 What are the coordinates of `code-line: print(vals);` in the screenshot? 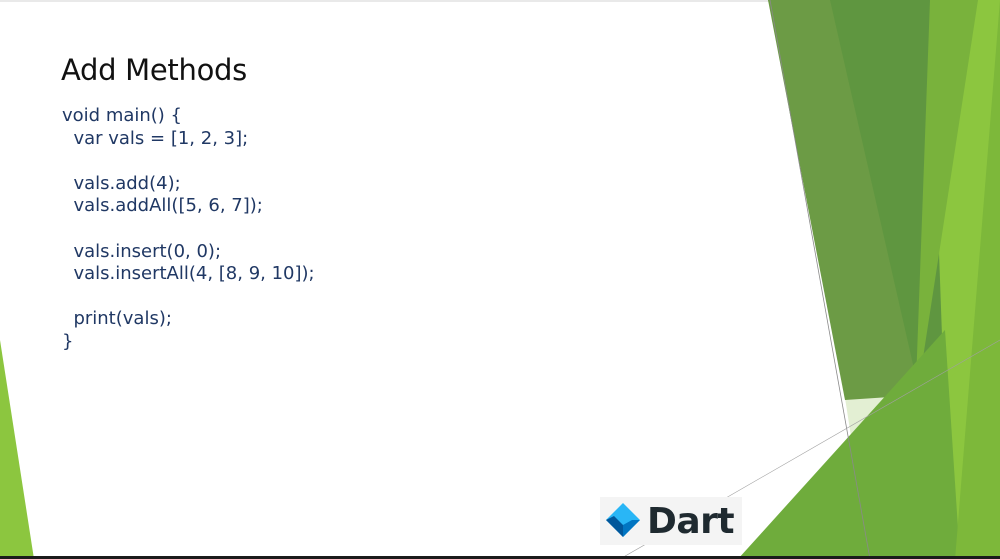 It's located at (117, 319).